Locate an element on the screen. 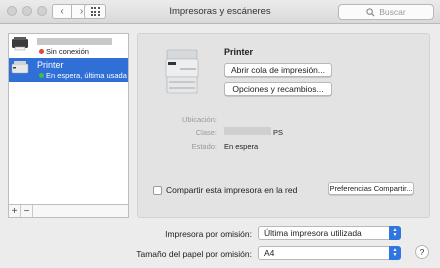 This screenshot has height=268, width=440. default-printer-select: Última impresora utilizada ▲ ▼ is located at coordinates (329, 233).